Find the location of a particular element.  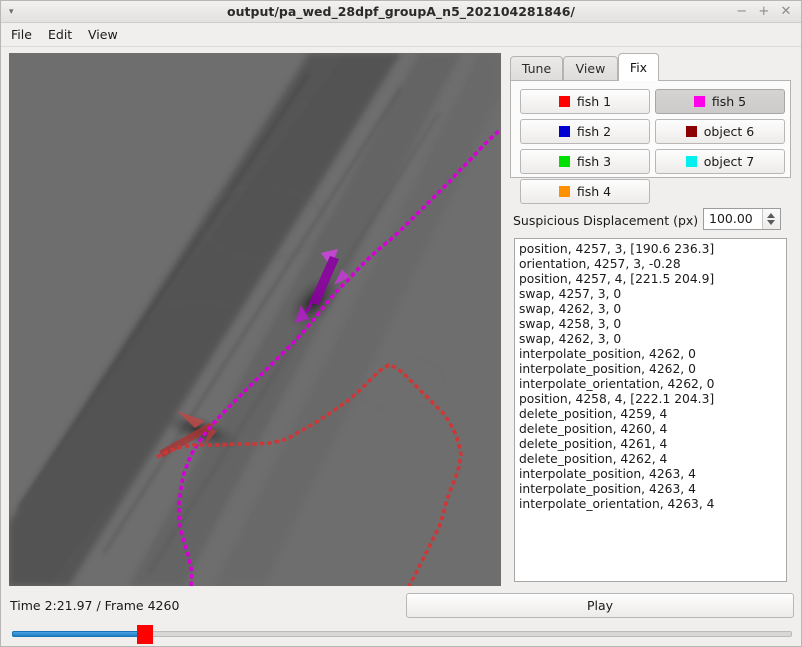

spinner-arrows is located at coordinates (771, 219).